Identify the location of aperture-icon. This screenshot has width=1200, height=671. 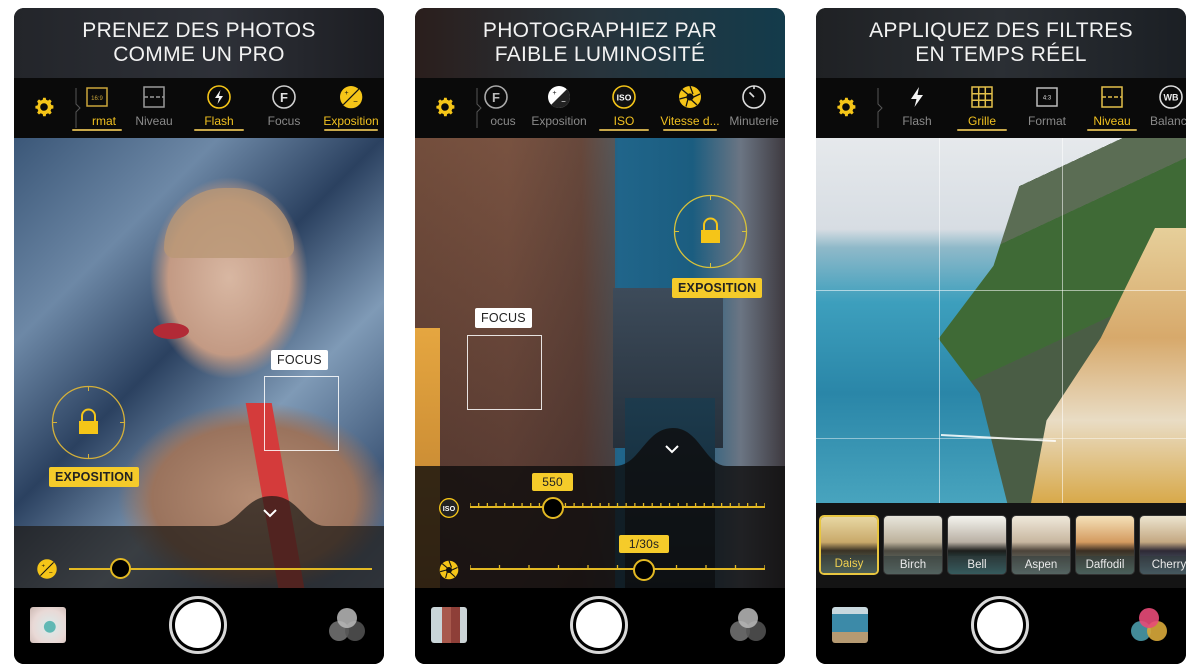
(449, 570).